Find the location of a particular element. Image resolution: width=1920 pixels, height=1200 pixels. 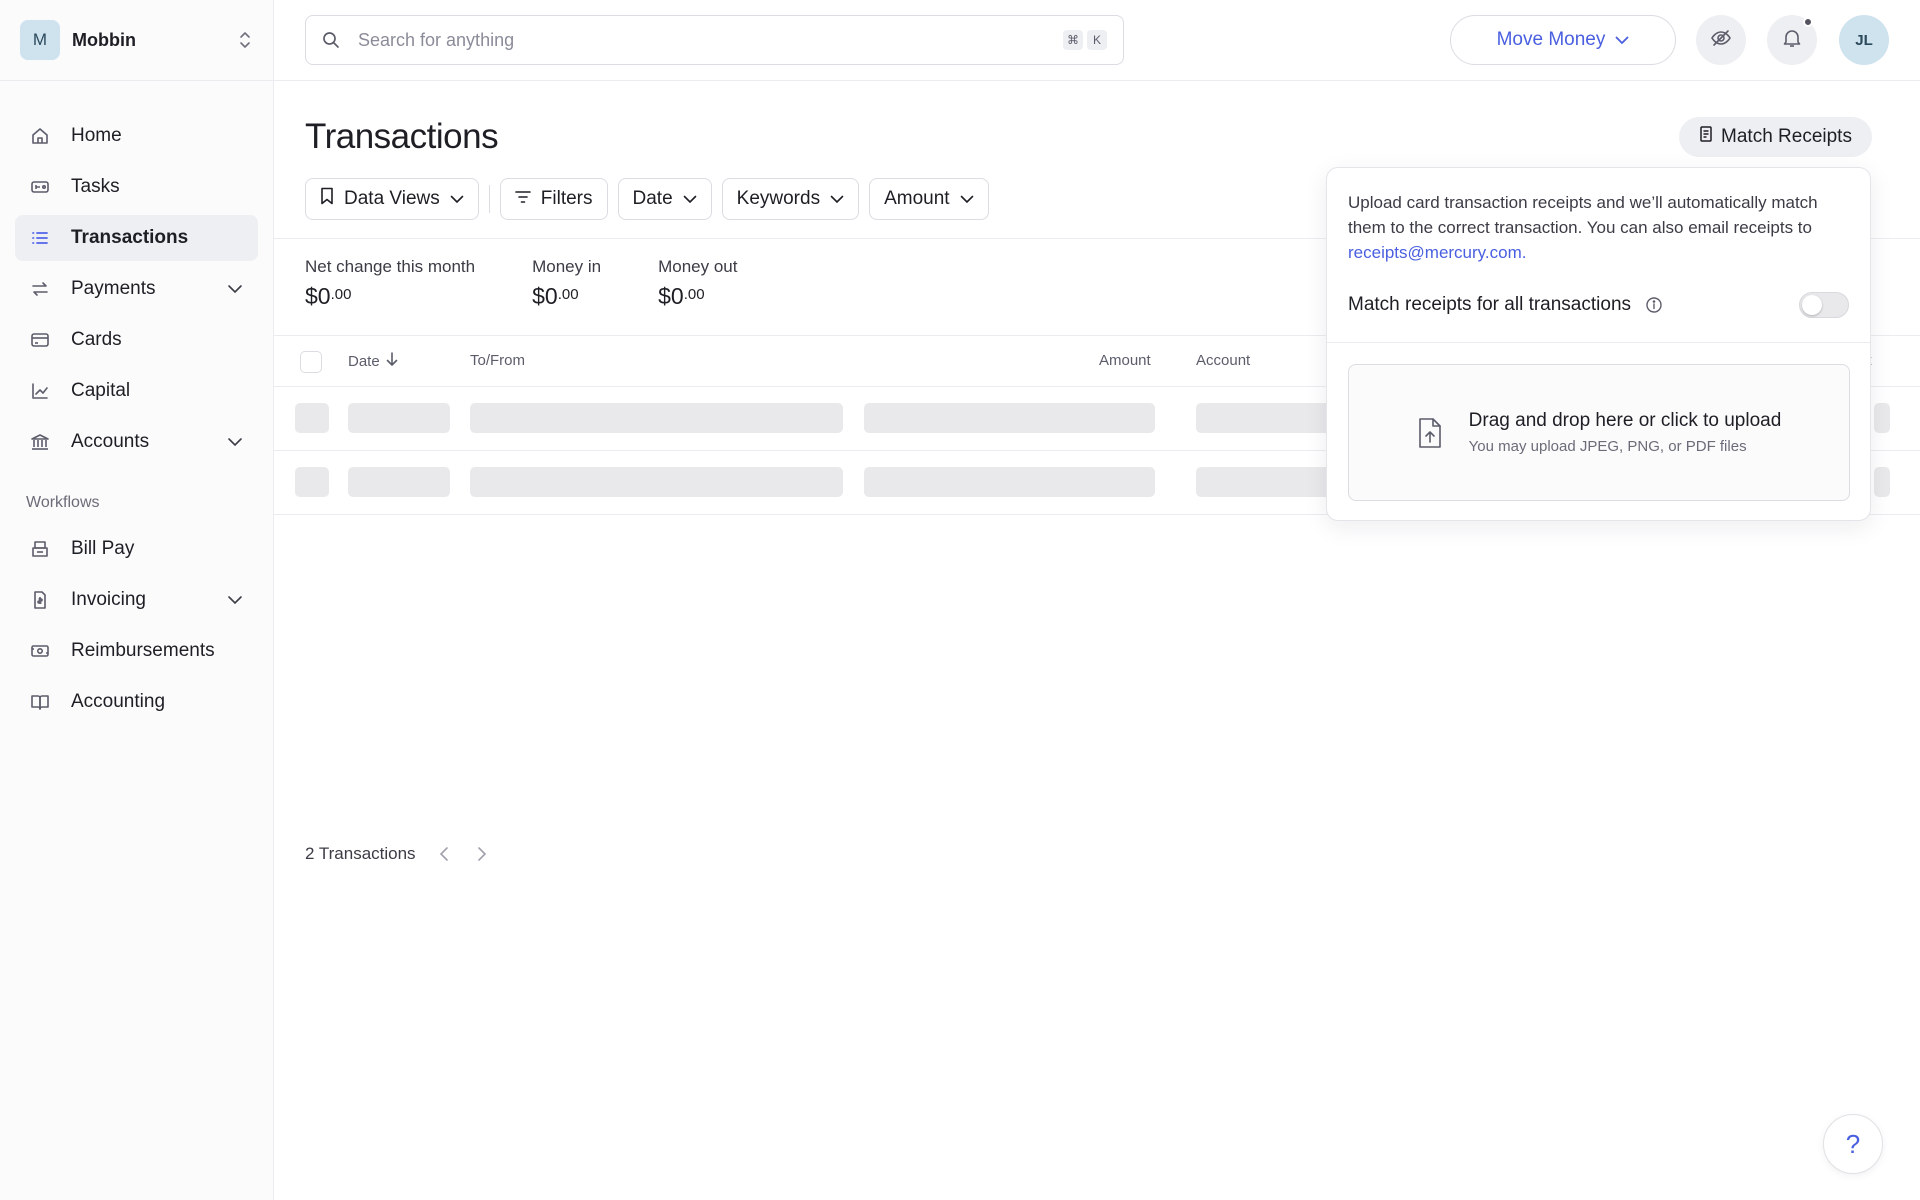

date-filter-button: Date is located at coordinates (664, 199).